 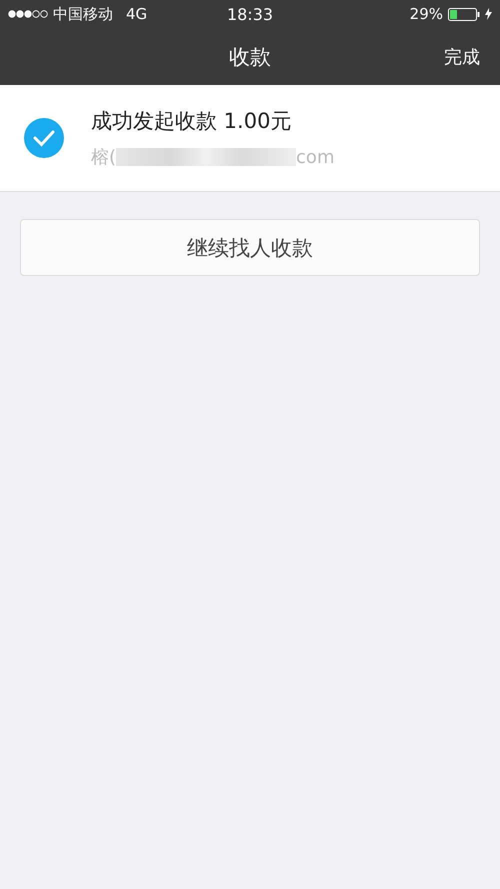 I want to click on battery-percent: 29%, so click(x=426, y=14).